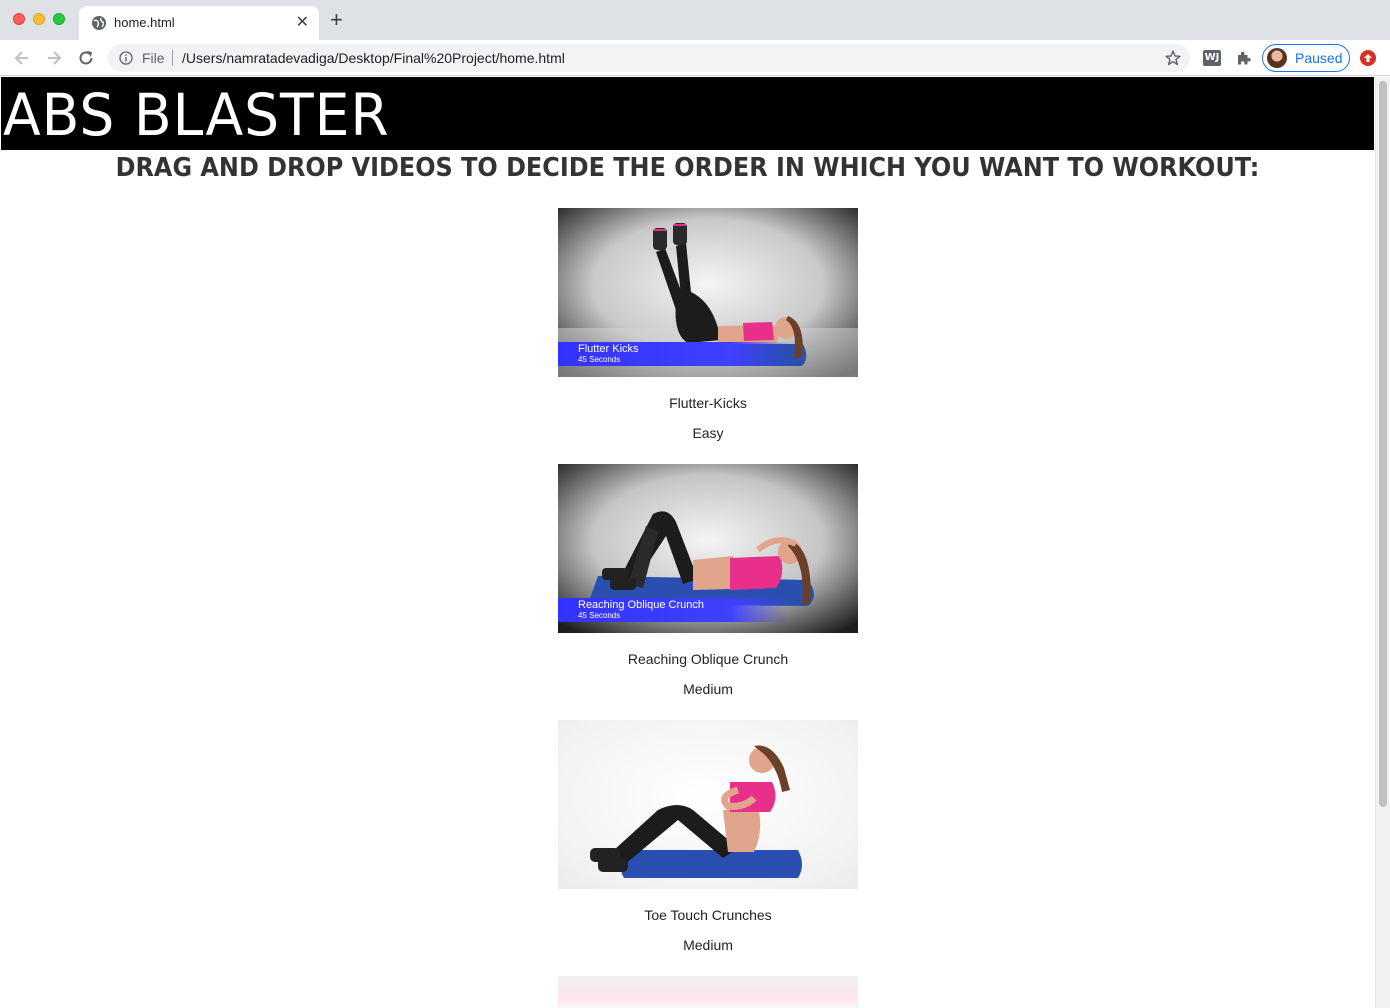 Image resolution: width=1390 pixels, height=1008 pixels. I want to click on back-arrow-icon, so click(22, 58).